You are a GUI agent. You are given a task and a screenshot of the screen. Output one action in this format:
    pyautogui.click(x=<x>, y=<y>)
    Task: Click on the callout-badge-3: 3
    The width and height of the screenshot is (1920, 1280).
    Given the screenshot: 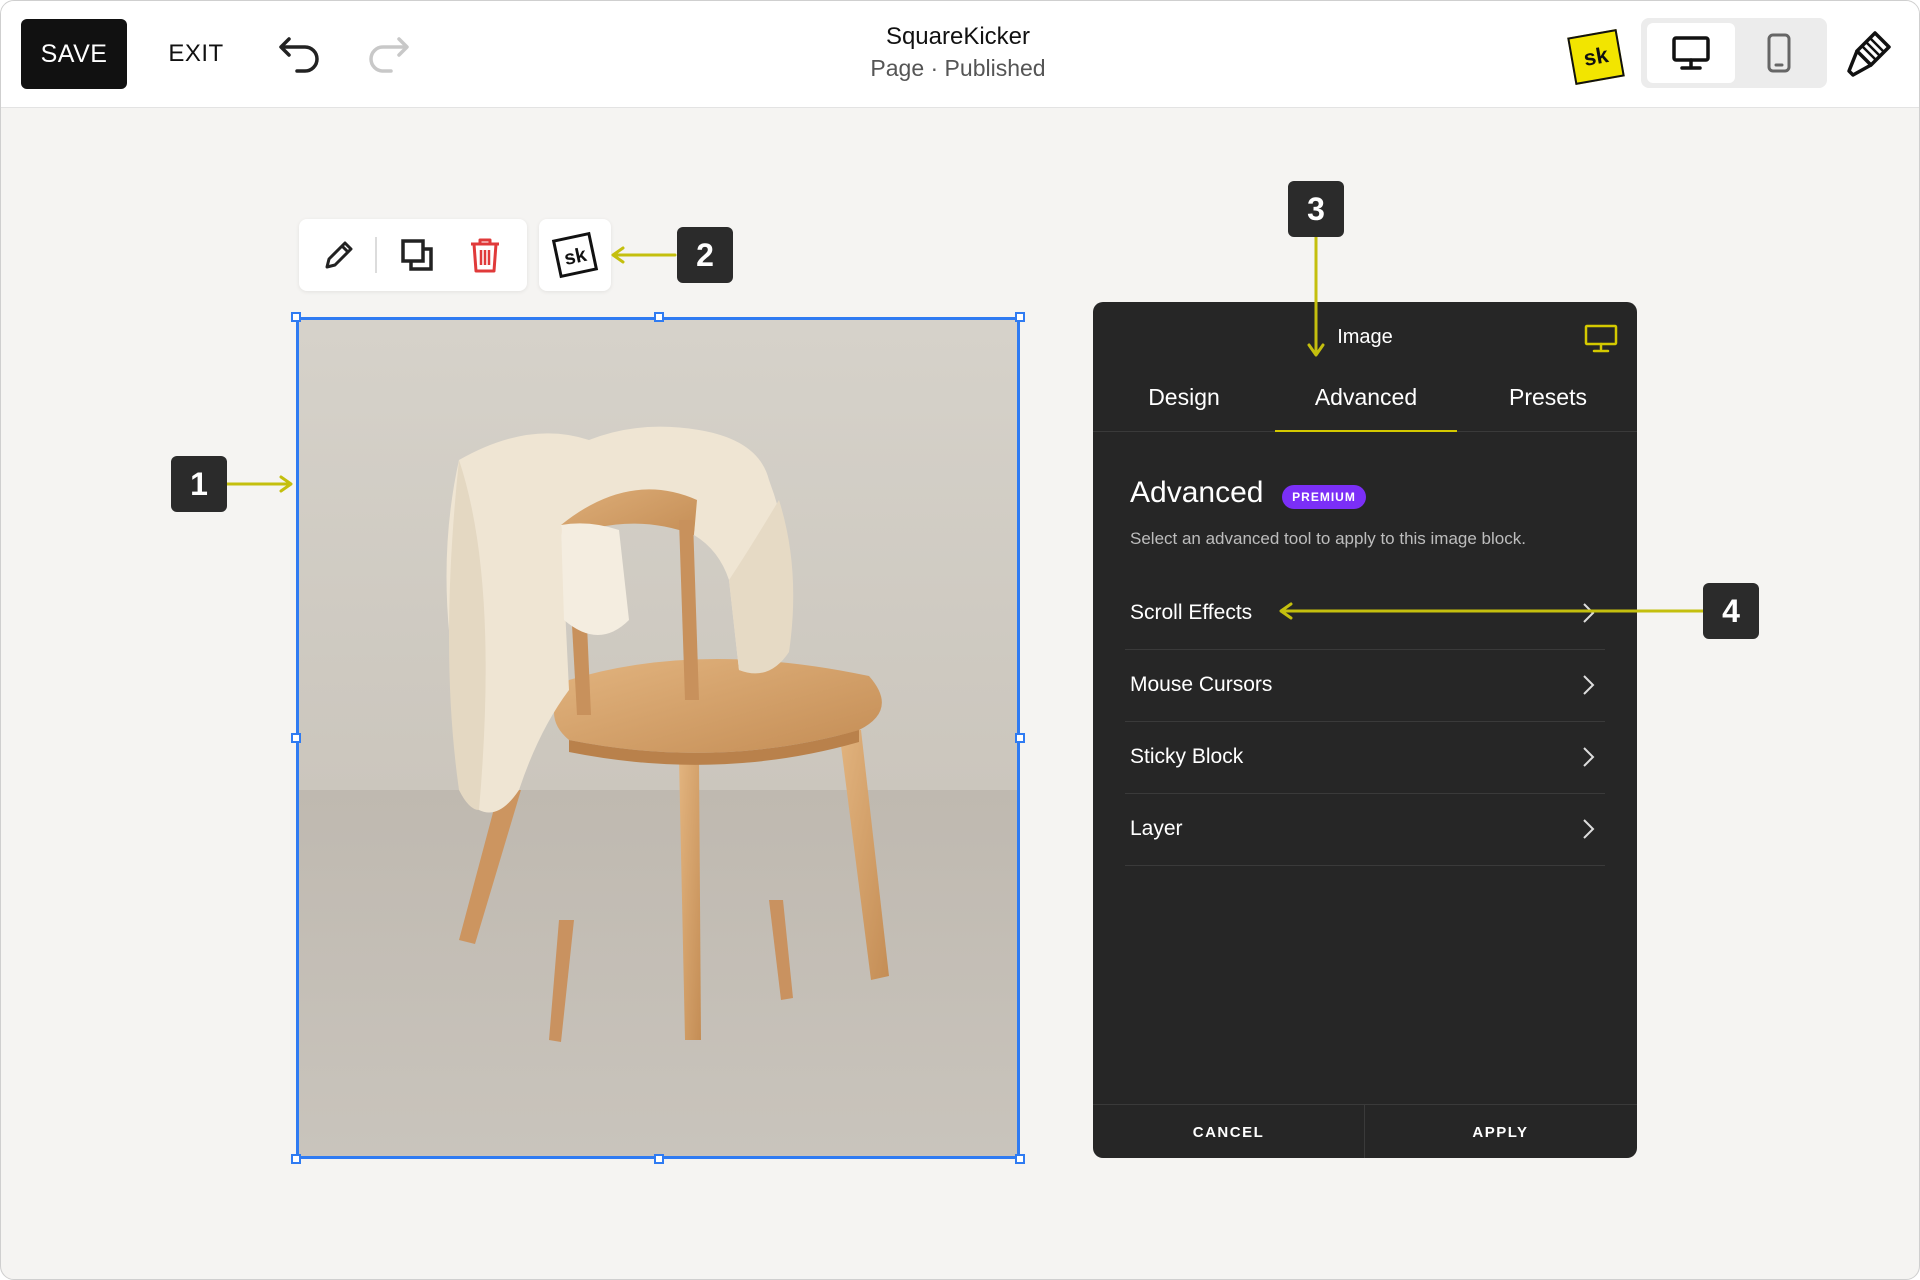 What is the action you would take?
    pyautogui.click(x=1316, y=209)
    